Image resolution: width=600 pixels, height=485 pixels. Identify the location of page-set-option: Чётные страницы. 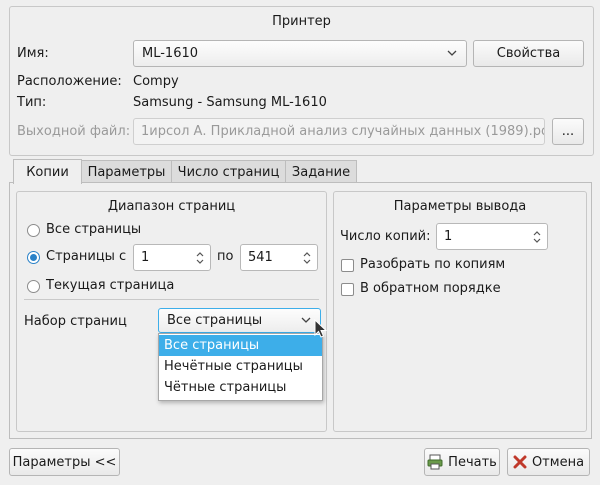
(240, 387).